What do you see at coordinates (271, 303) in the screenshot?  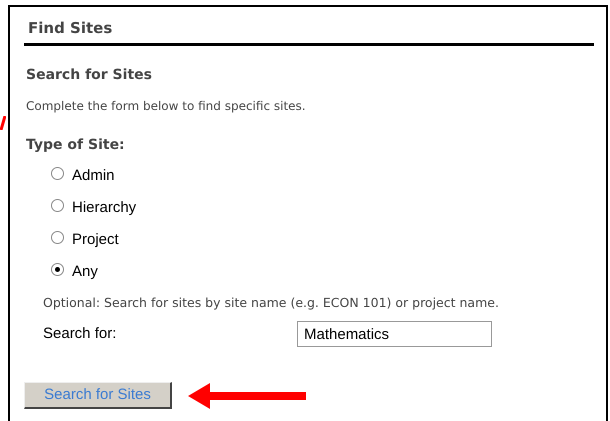 I see `hint-text: Optional: Search for sites by site name (e.g. ECON 101) or project name.` at bounding box center [271, 303].